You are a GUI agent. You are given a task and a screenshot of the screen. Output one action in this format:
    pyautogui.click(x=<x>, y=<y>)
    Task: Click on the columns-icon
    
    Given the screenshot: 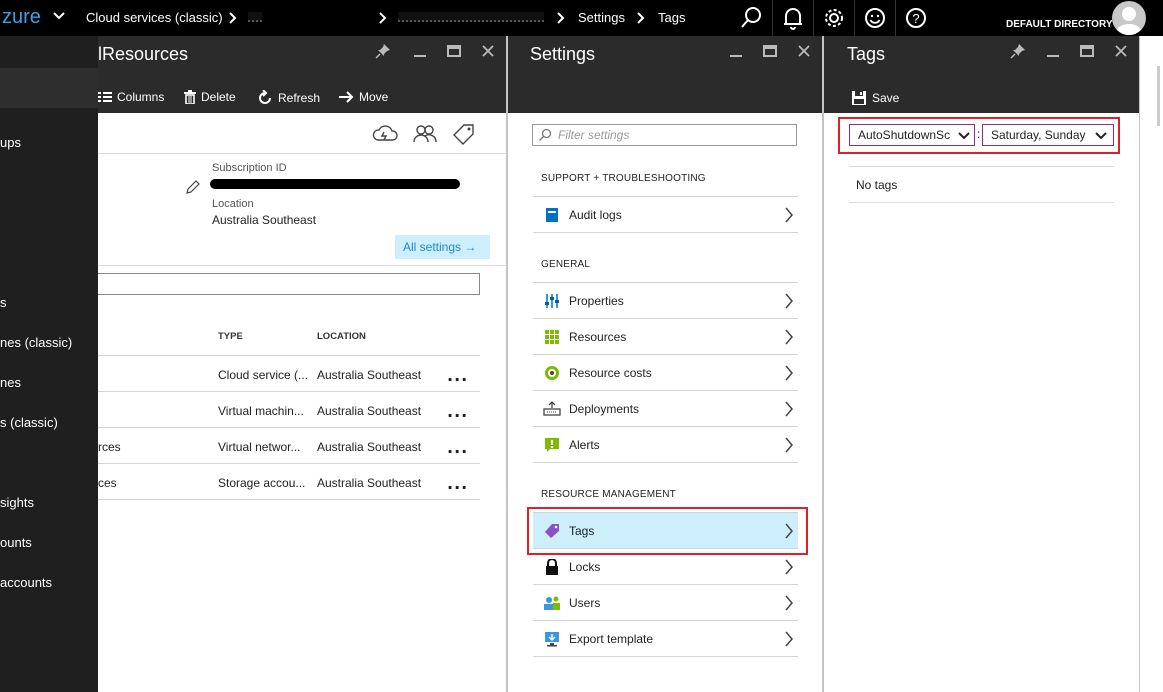 What is the action you would take?
    pyautogui.click(x=105, y=97)
    